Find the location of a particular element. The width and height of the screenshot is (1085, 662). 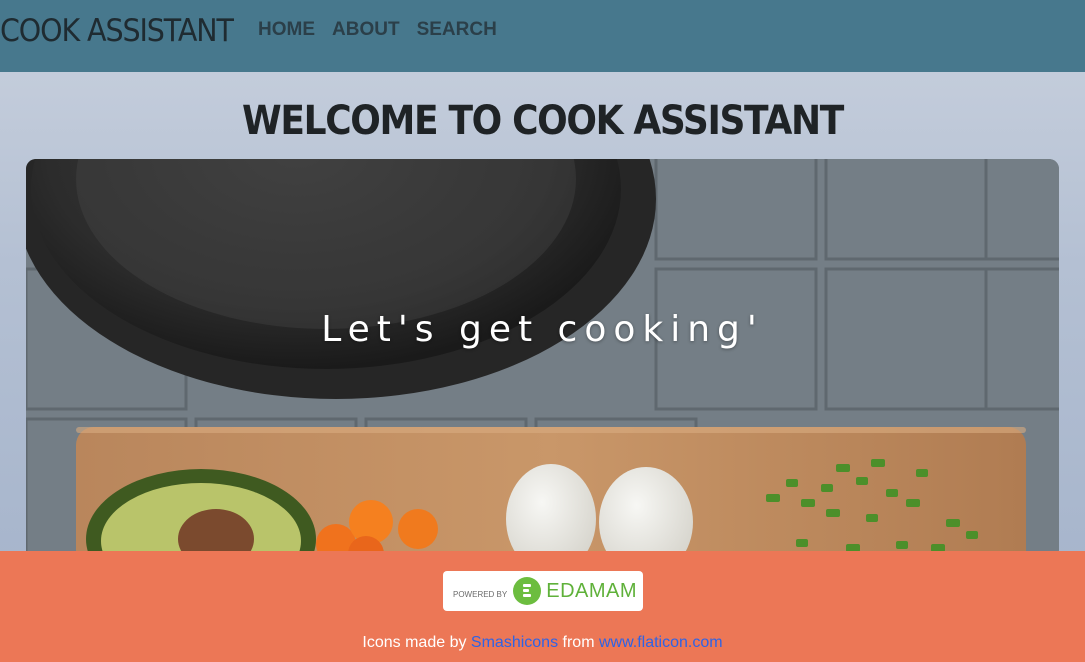

edamam-badge: POWERED BY EDAMAM is located at coordinates (543, 591).